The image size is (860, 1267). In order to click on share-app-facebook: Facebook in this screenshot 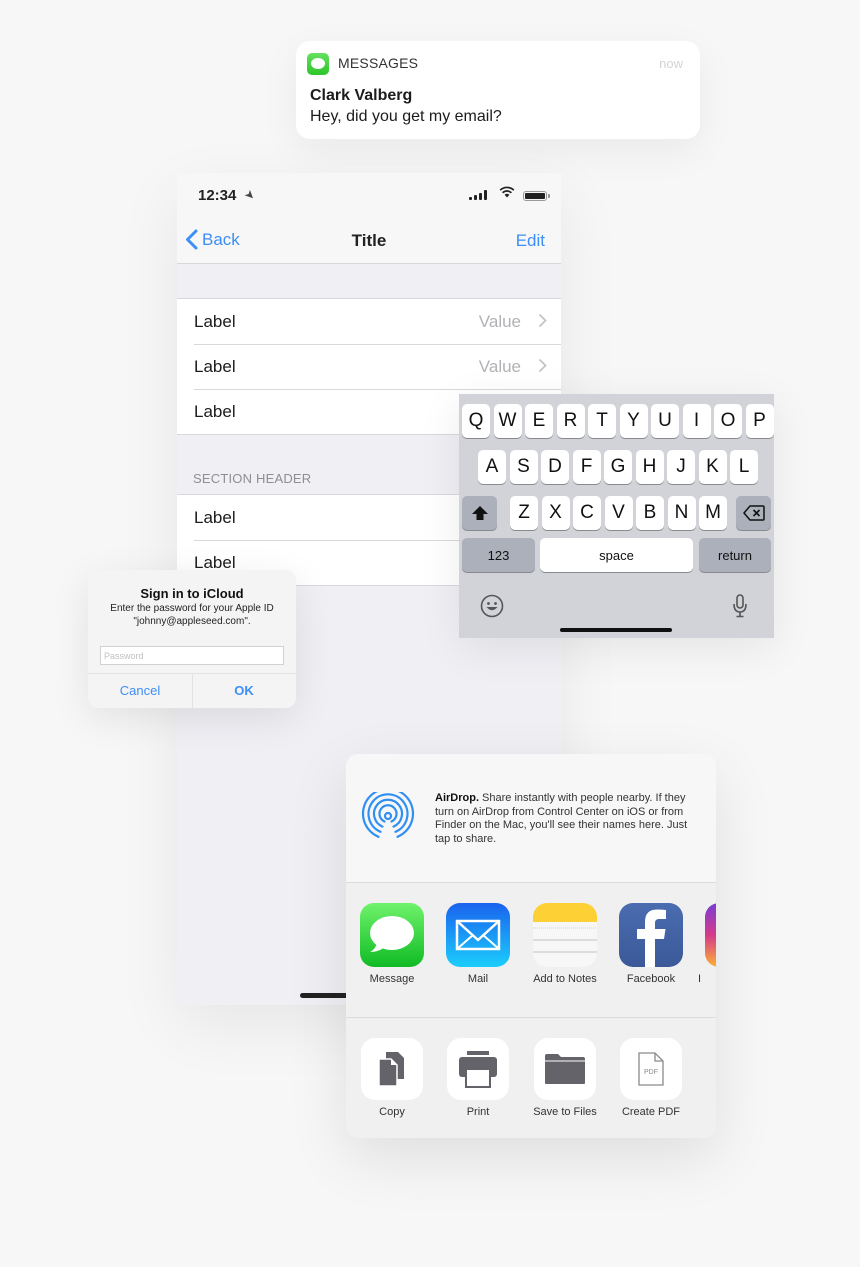, I will do `click(651, 944)`.